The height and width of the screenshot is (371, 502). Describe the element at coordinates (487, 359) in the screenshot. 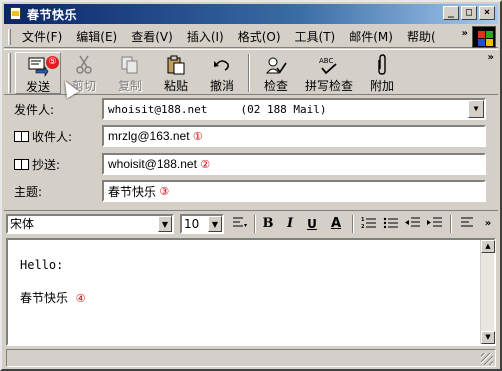

I see `resize-grip-icon` at that location.